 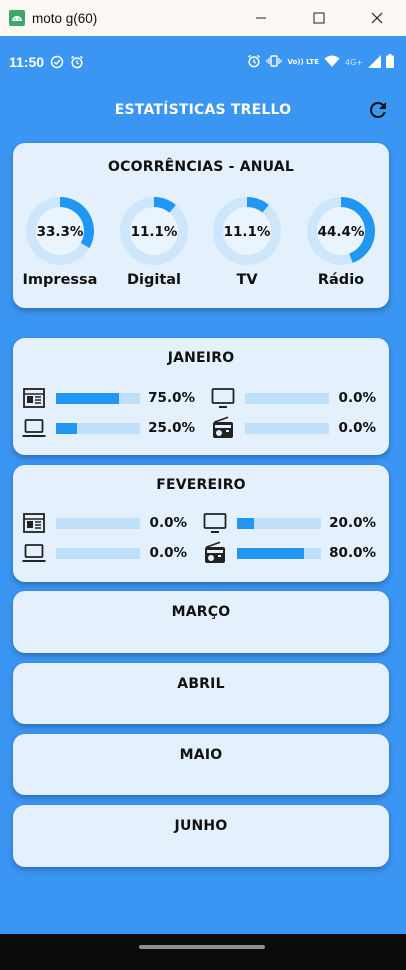 I want to click on volte-indicator: Vo)) LTE, so click(x=303, y=61).